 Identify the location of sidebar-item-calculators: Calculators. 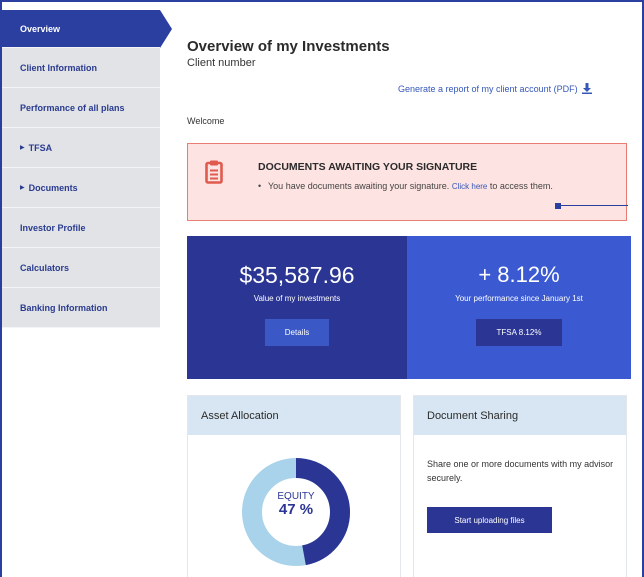
(81, 268).